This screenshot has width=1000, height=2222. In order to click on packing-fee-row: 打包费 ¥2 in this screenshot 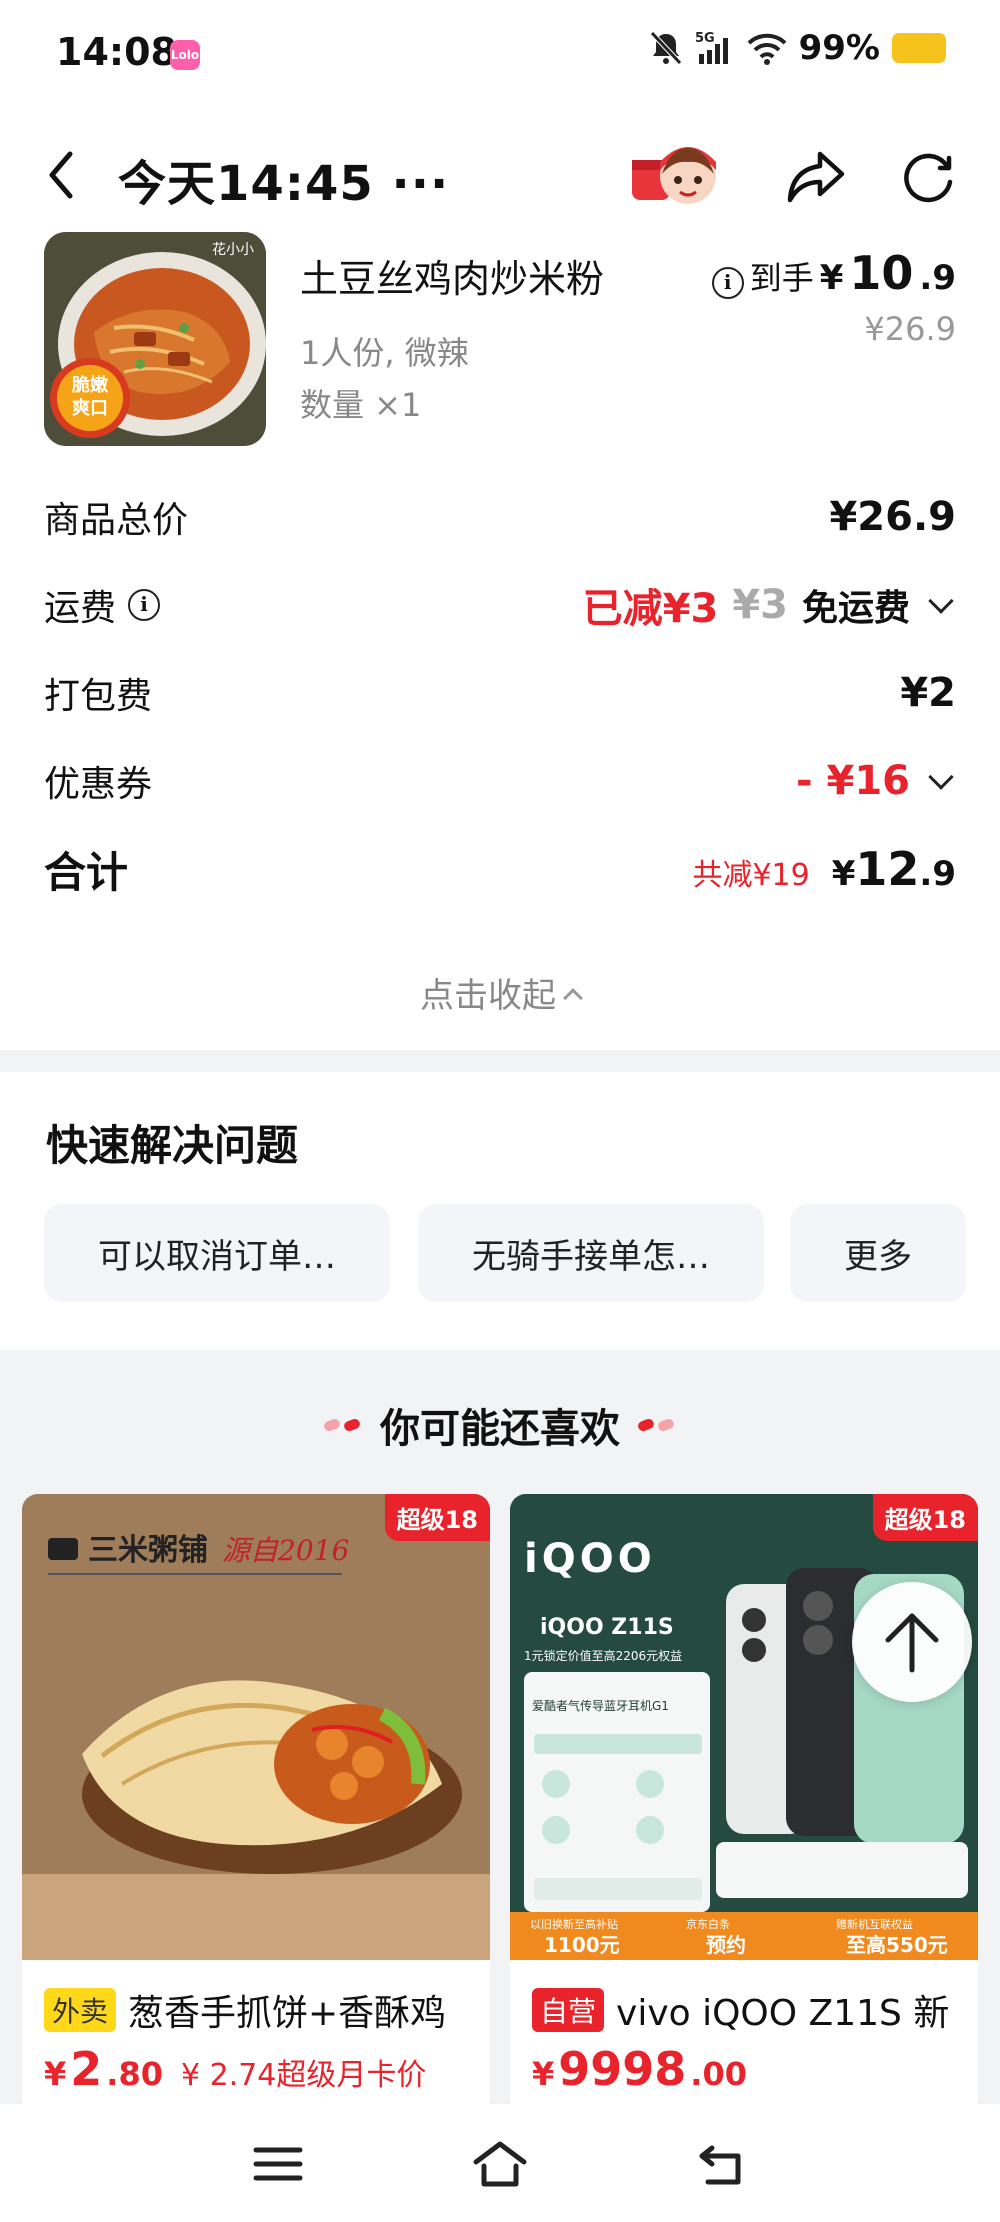, I will do `click(500, 693)`.